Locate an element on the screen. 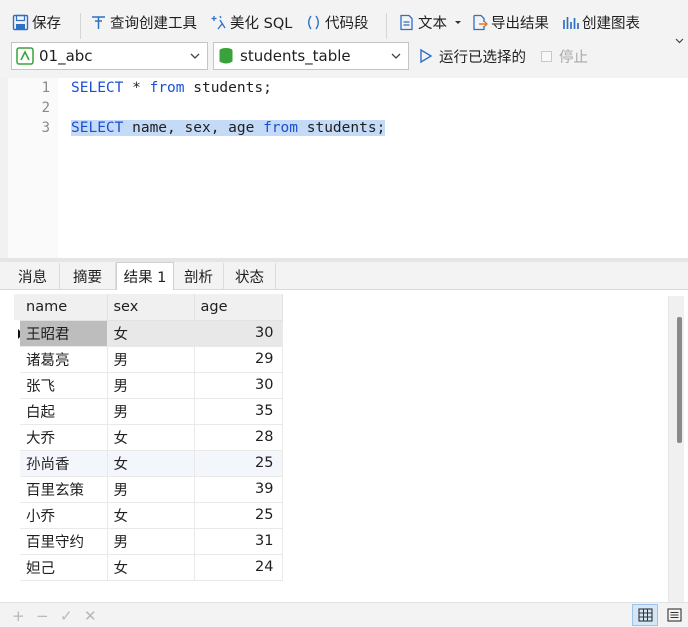 The image size is (688, 627). cell-age: 29 is located at coordinates (238, 359).